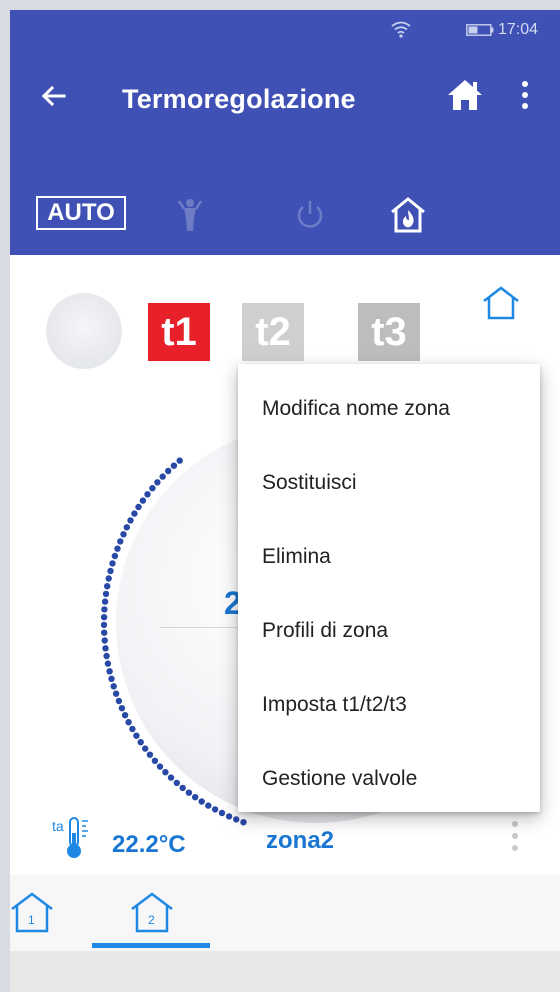 This screenshot has width=560, height=992. What do you see at coordinates (58, 826) in the screenshot?
I see `ambient-label: ta` at bounding box center [58, 826].